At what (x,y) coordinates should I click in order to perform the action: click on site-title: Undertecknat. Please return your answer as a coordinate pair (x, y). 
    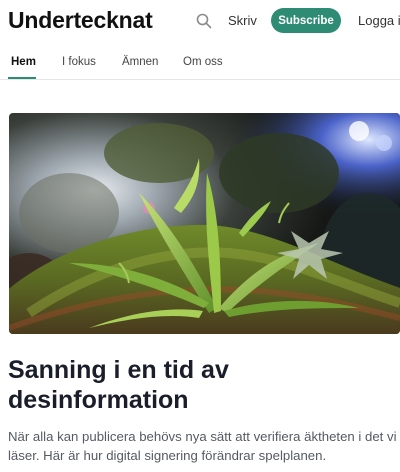
    Looking at the image, I should click on (80, 20).